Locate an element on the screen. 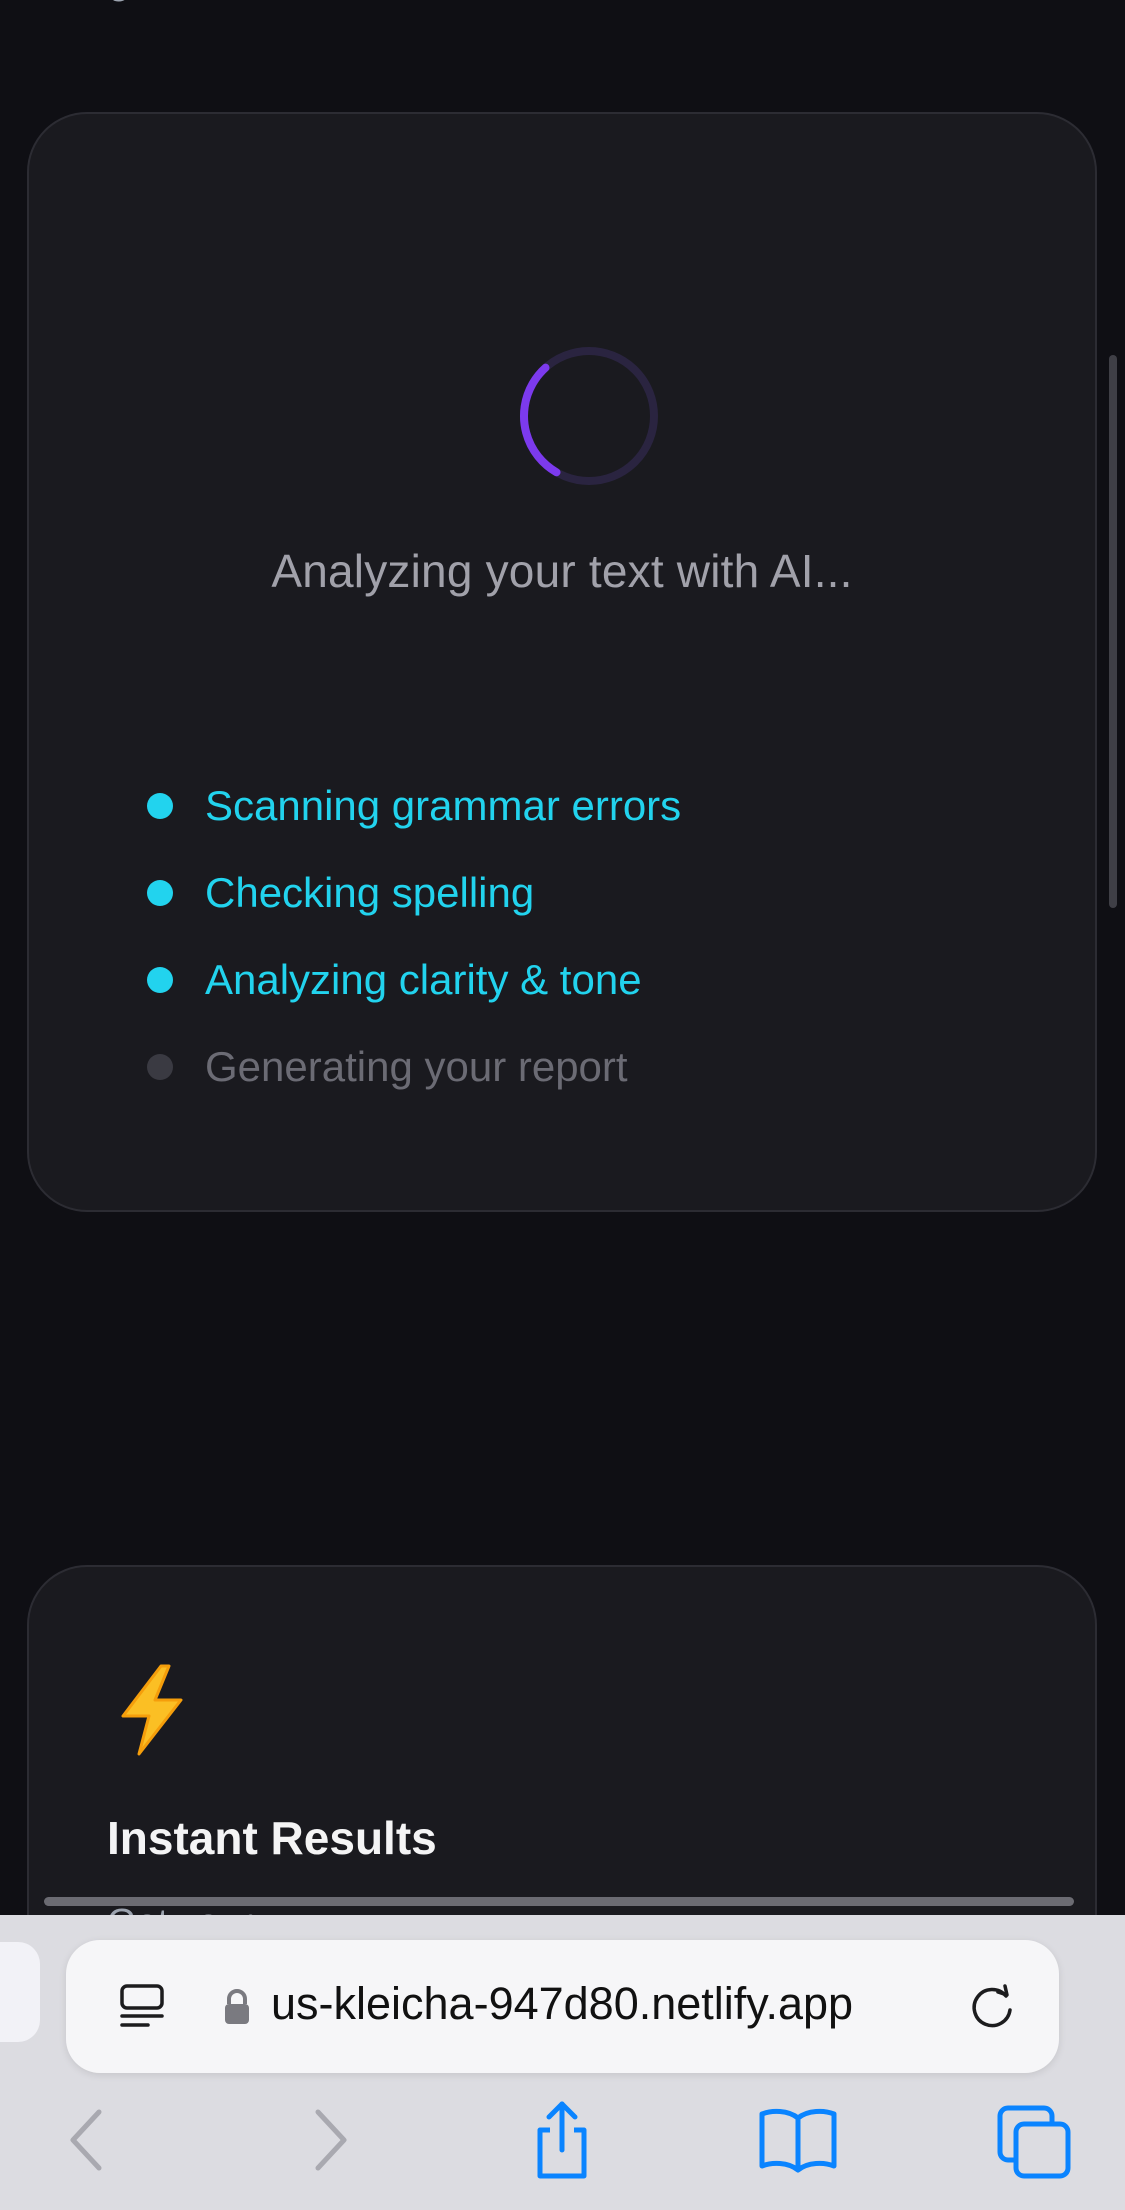  bookmarks-icon is located at coordinates (798, 2140).